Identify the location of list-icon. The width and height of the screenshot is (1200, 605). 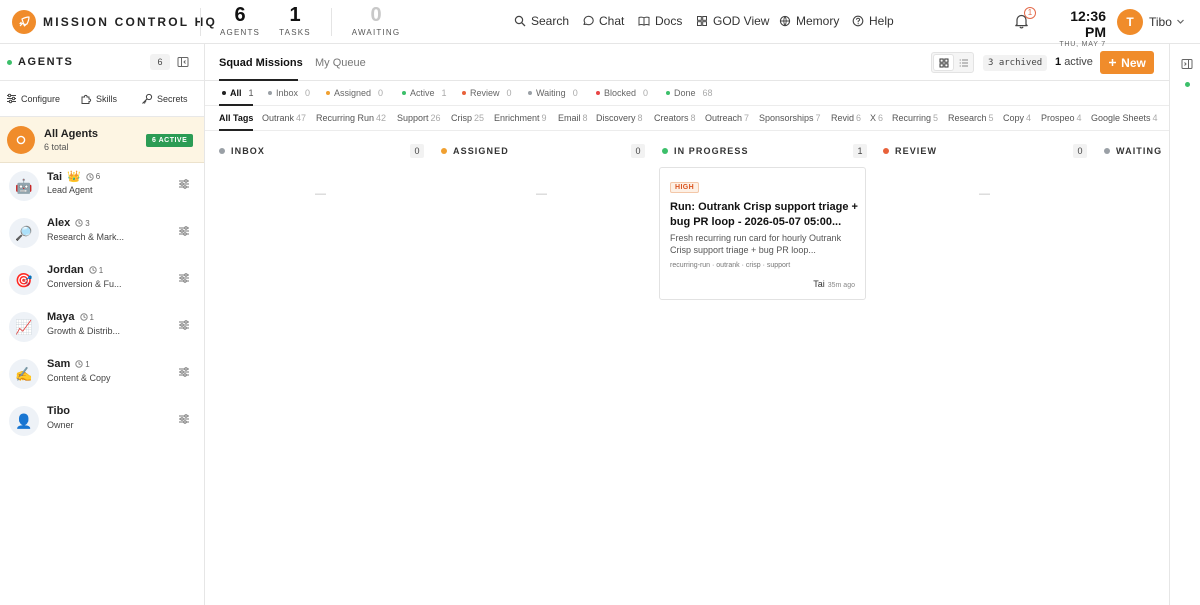
(963, 62).